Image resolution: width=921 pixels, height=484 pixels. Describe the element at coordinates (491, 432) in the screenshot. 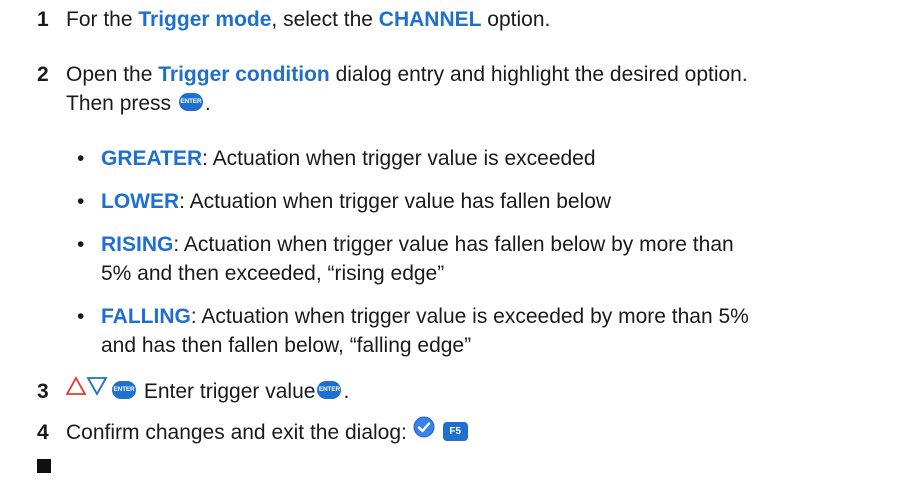

I see `step-text: Confirm changes and exit the dialog: F5` at that location.